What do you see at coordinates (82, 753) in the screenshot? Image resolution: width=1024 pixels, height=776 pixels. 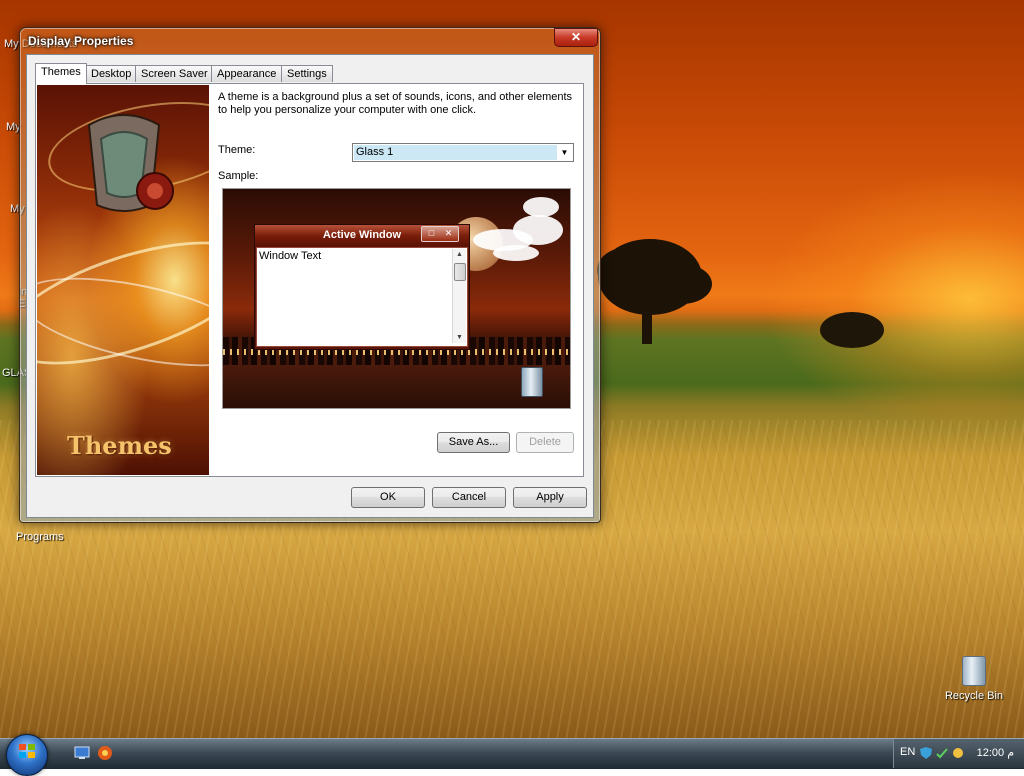 I see `show-desktop-icon` at bounding box center [82, 753].